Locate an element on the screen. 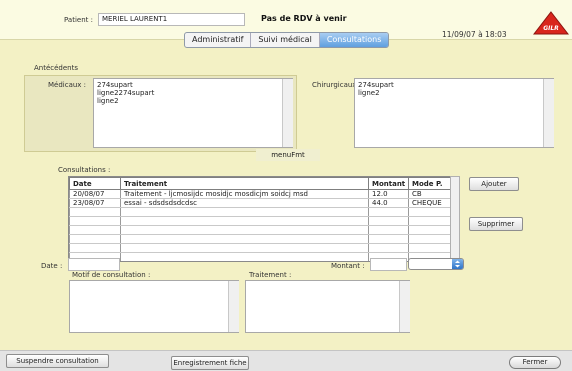  enregistrement-fiche-button: Enregistrement fiche is located at coordinates (210, 363).